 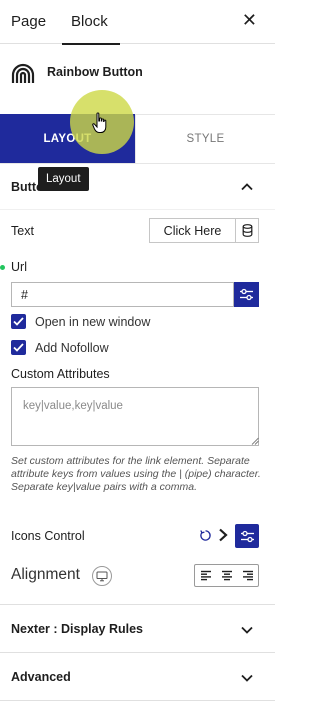 I want to click on responsive-device-button, so click(x=102, y=576).